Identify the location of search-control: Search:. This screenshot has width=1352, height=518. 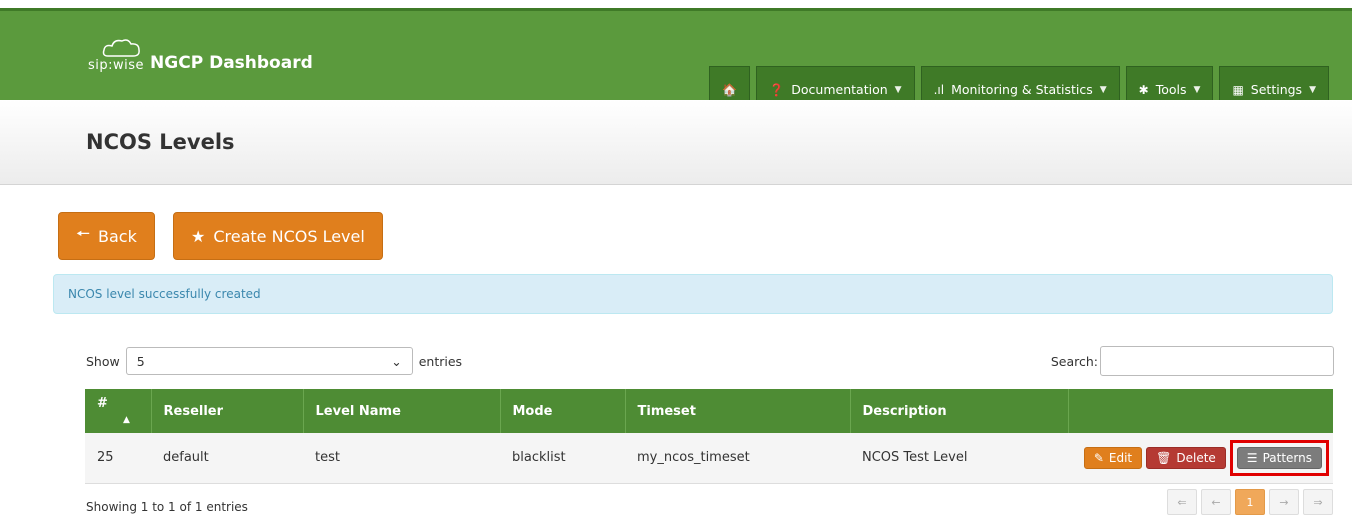
(1192, 361).